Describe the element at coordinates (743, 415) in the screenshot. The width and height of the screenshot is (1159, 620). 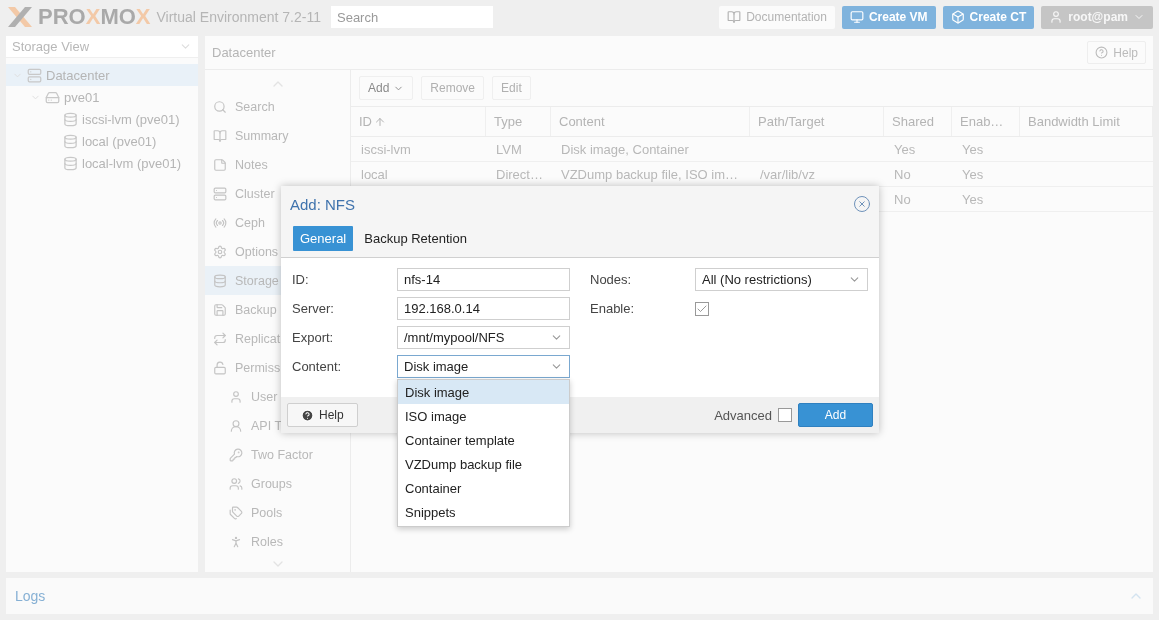
I see `advanced-label: Advanced` at that location.